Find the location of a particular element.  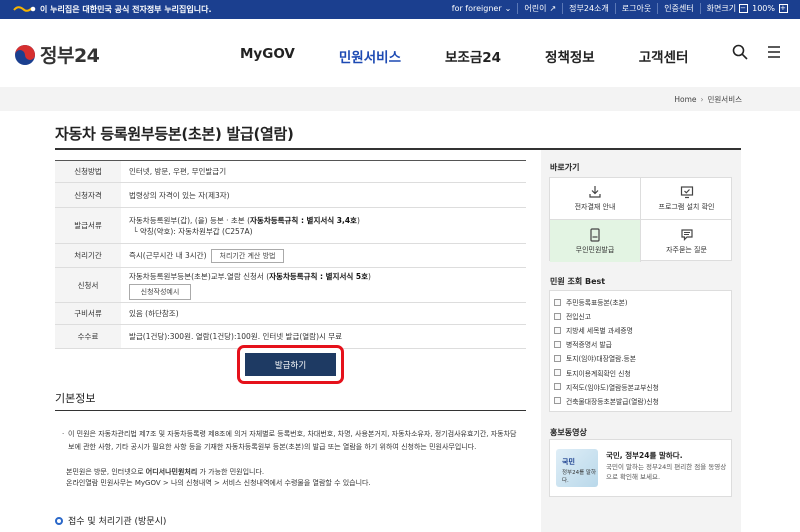

issue-button-highlight: 발급하기 is located at coordinates (290, 364).